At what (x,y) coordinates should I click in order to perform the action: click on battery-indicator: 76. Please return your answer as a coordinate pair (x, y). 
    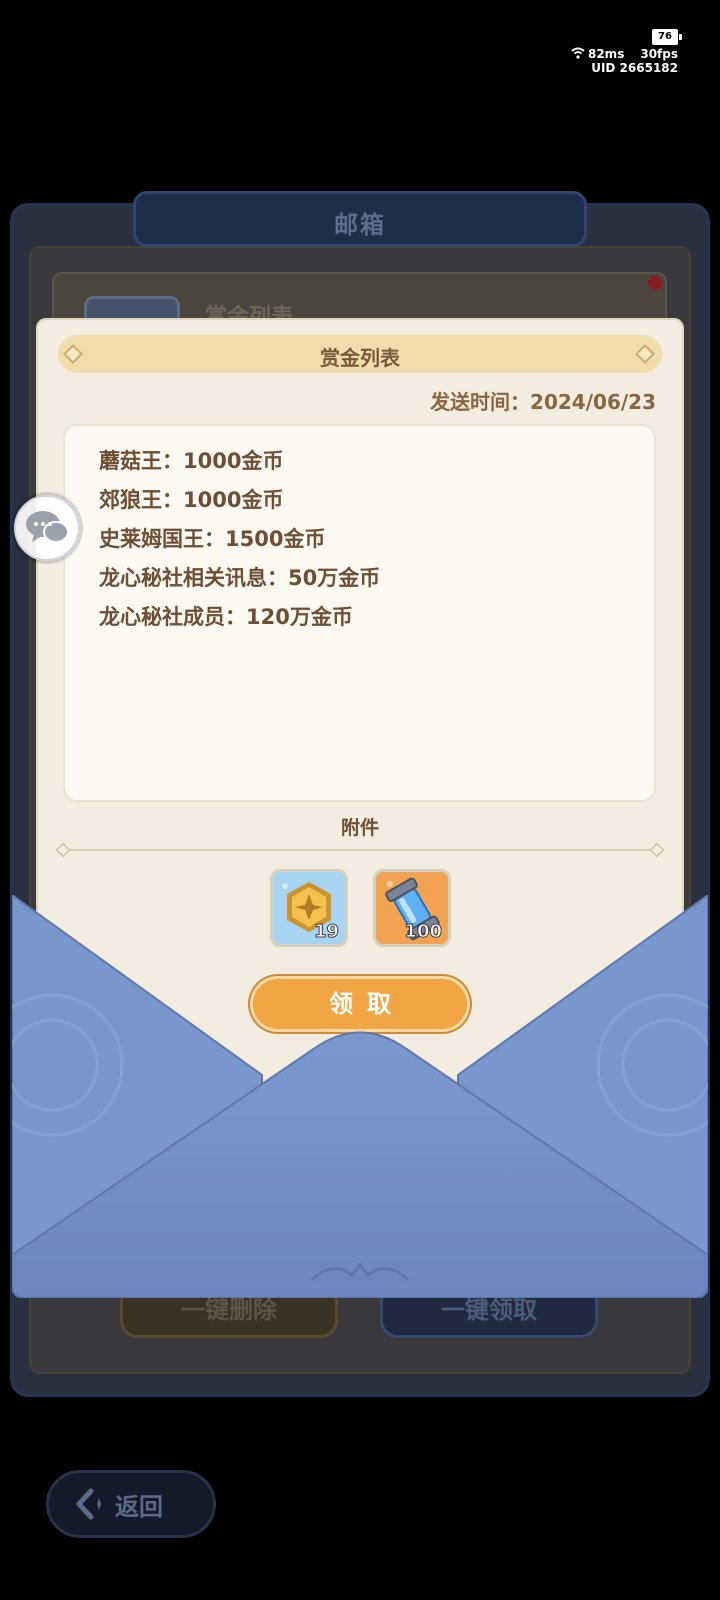
    Looking at the image, I should click on (667, 37).